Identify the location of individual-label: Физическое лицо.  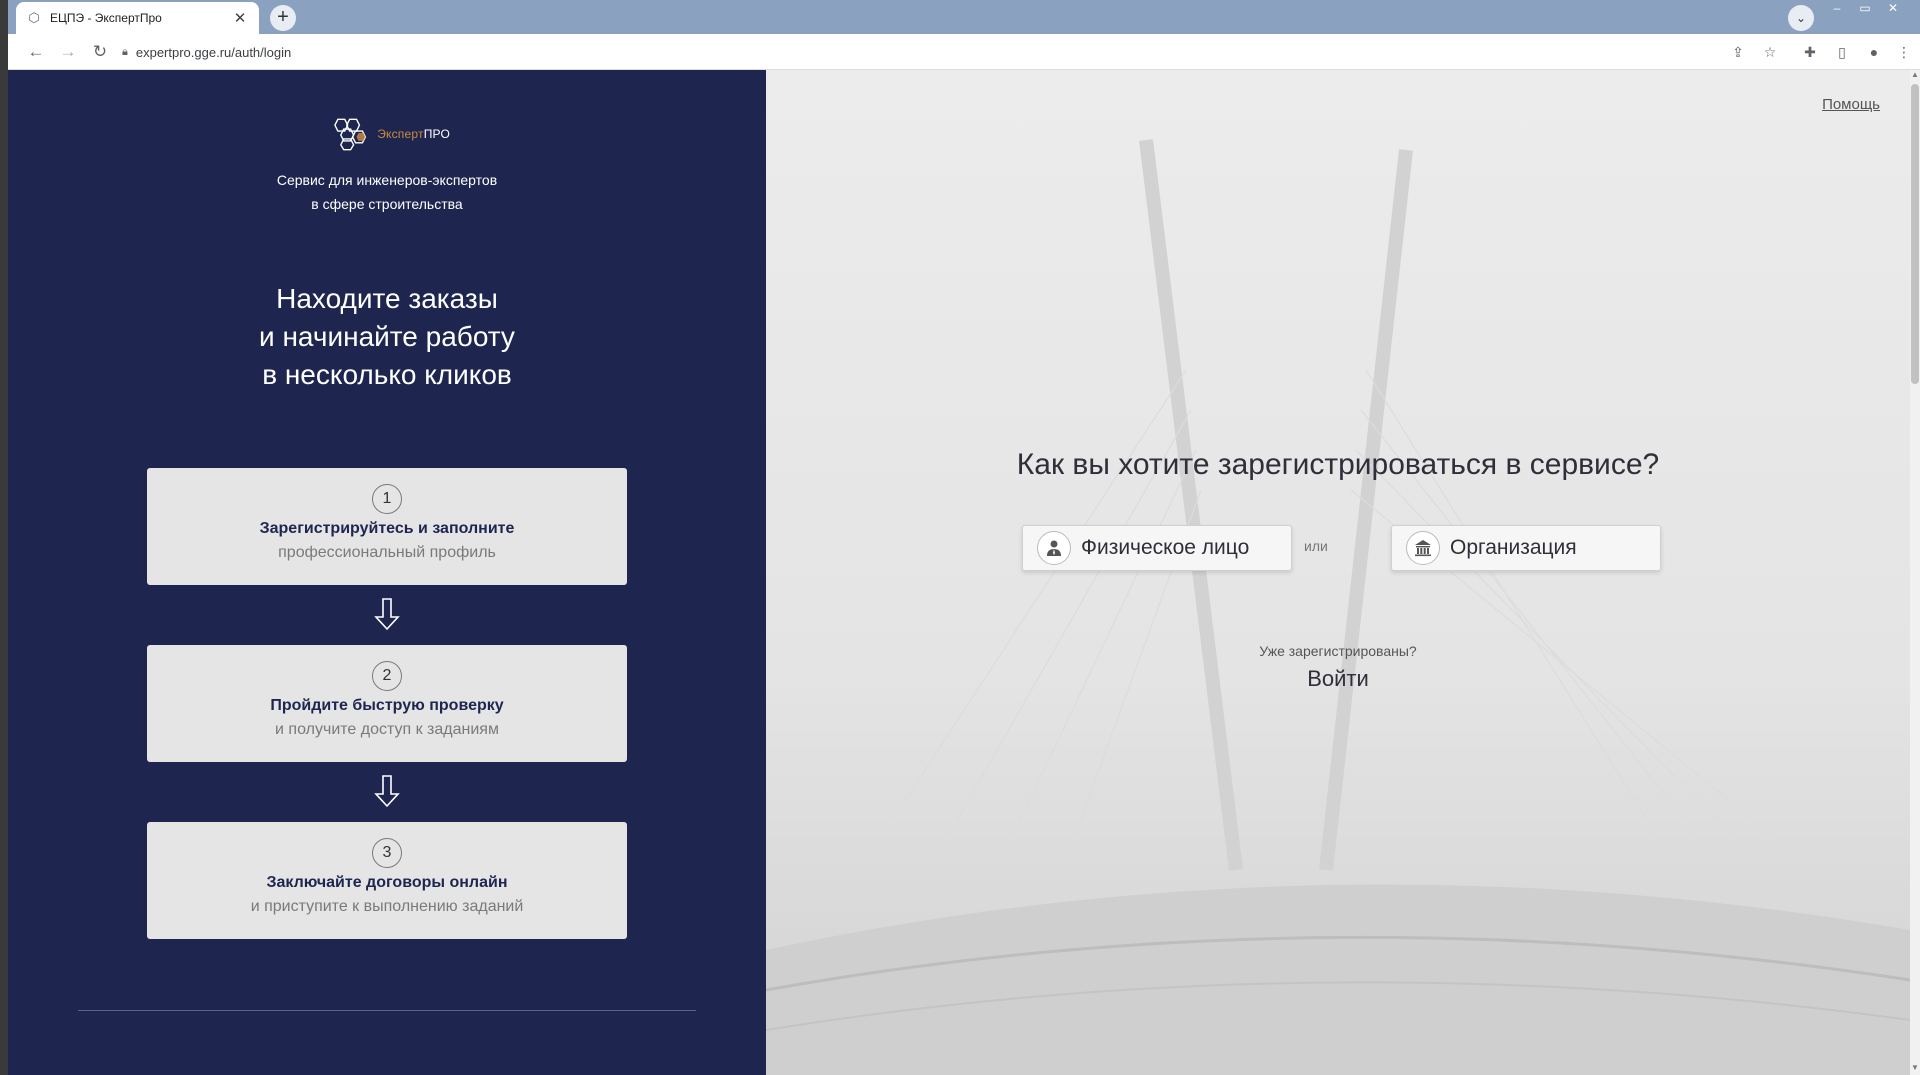
(1165, 547).